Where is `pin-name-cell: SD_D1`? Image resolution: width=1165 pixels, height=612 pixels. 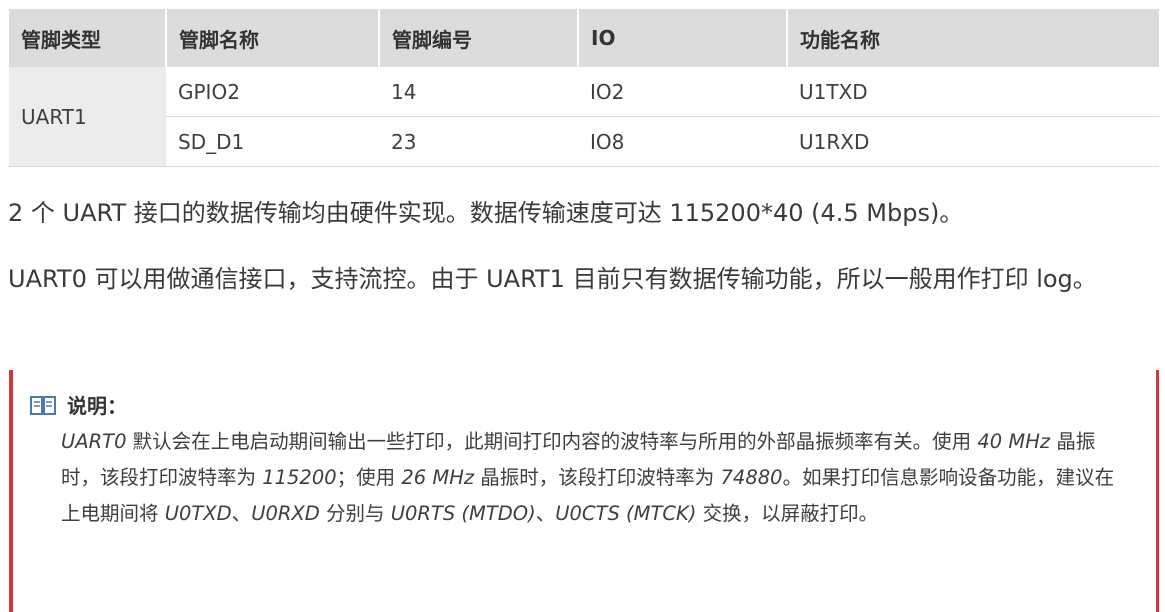 pin-name-cell: SD_D1 is located at coordinates (272, 141).